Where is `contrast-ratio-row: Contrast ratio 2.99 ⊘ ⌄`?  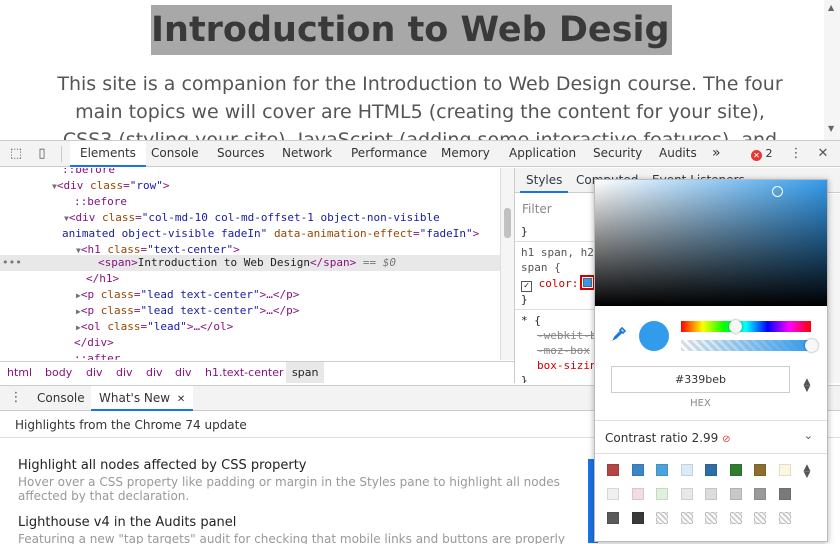
contrast-ratio-row: Contrast ratio 2.99 ⊘ ⌄ is located at coordinates (711, 437).